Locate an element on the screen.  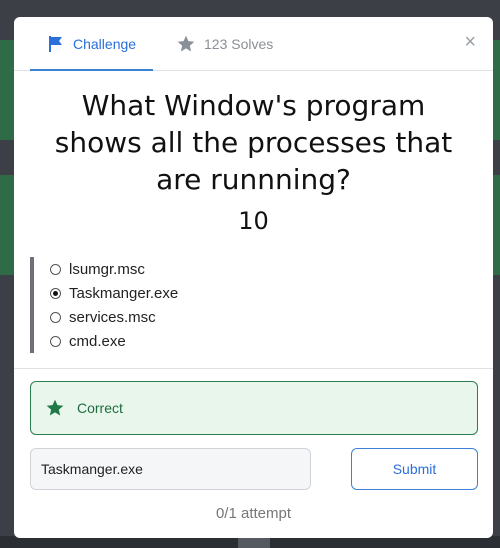
result-alert: Correct is located at coordinates (254, 408).